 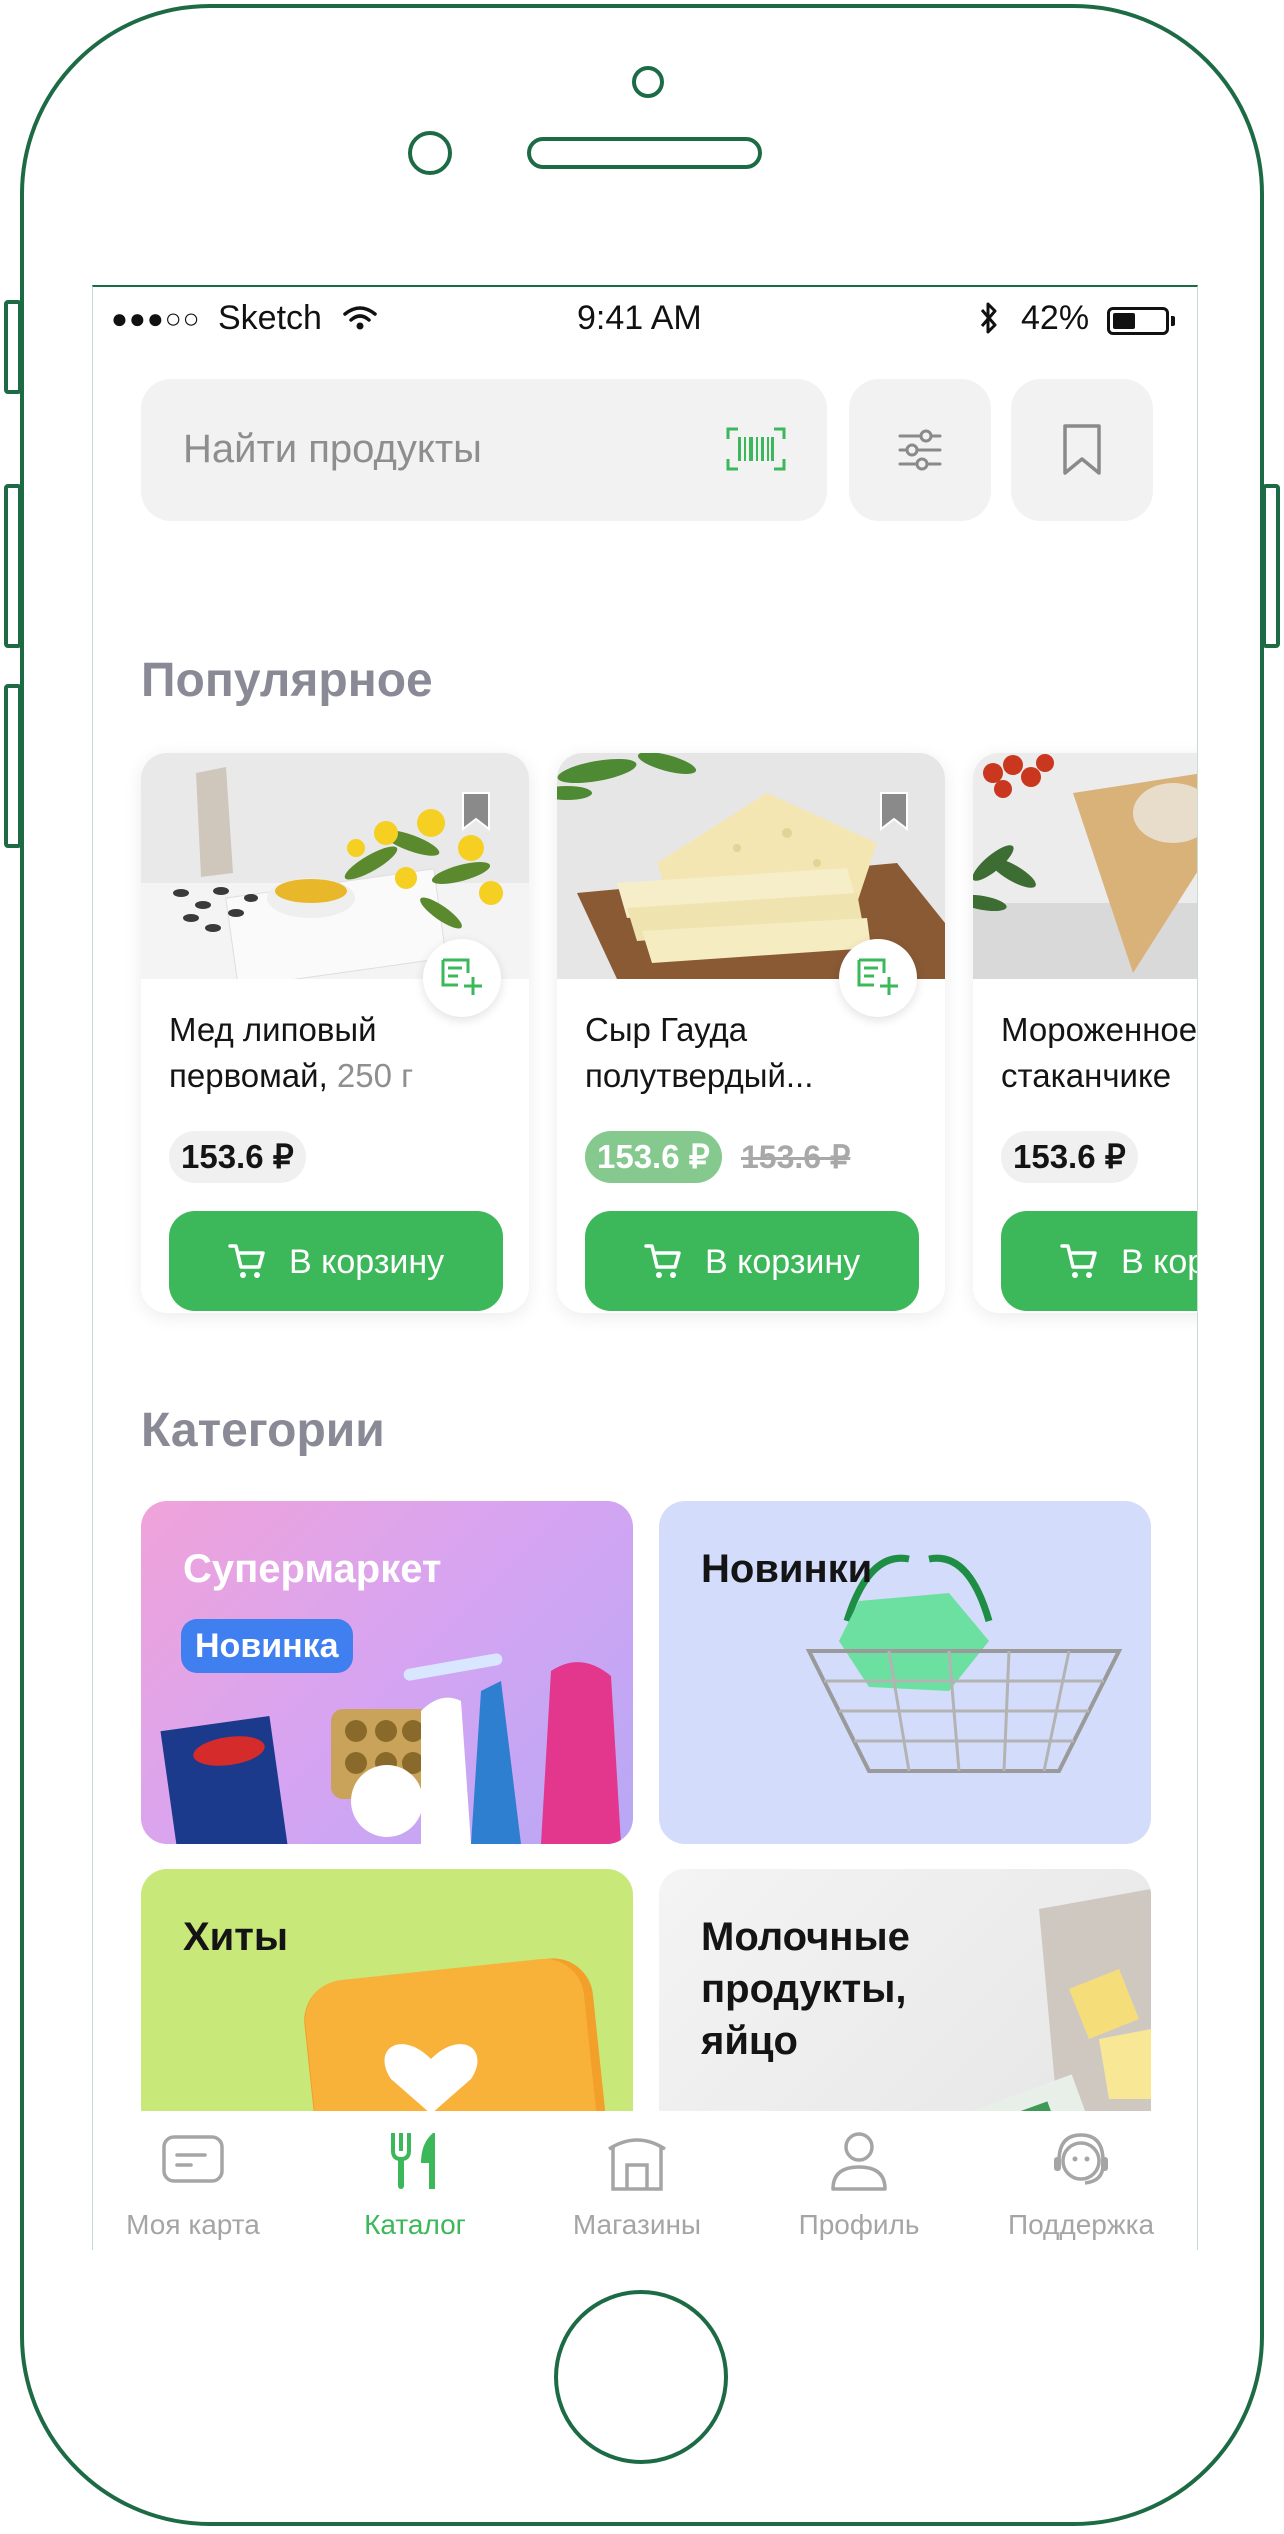 What do you see at coordinates (193, 2224) in the screenshot?
I see `tab-label: Моя карта` at bounding box center [193, 2224].